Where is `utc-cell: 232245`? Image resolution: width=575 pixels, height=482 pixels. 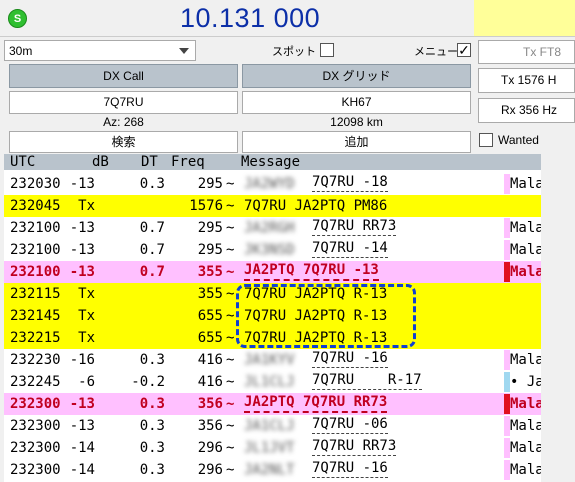 utc-cell: 232245 is located at coordinates (35, 382).